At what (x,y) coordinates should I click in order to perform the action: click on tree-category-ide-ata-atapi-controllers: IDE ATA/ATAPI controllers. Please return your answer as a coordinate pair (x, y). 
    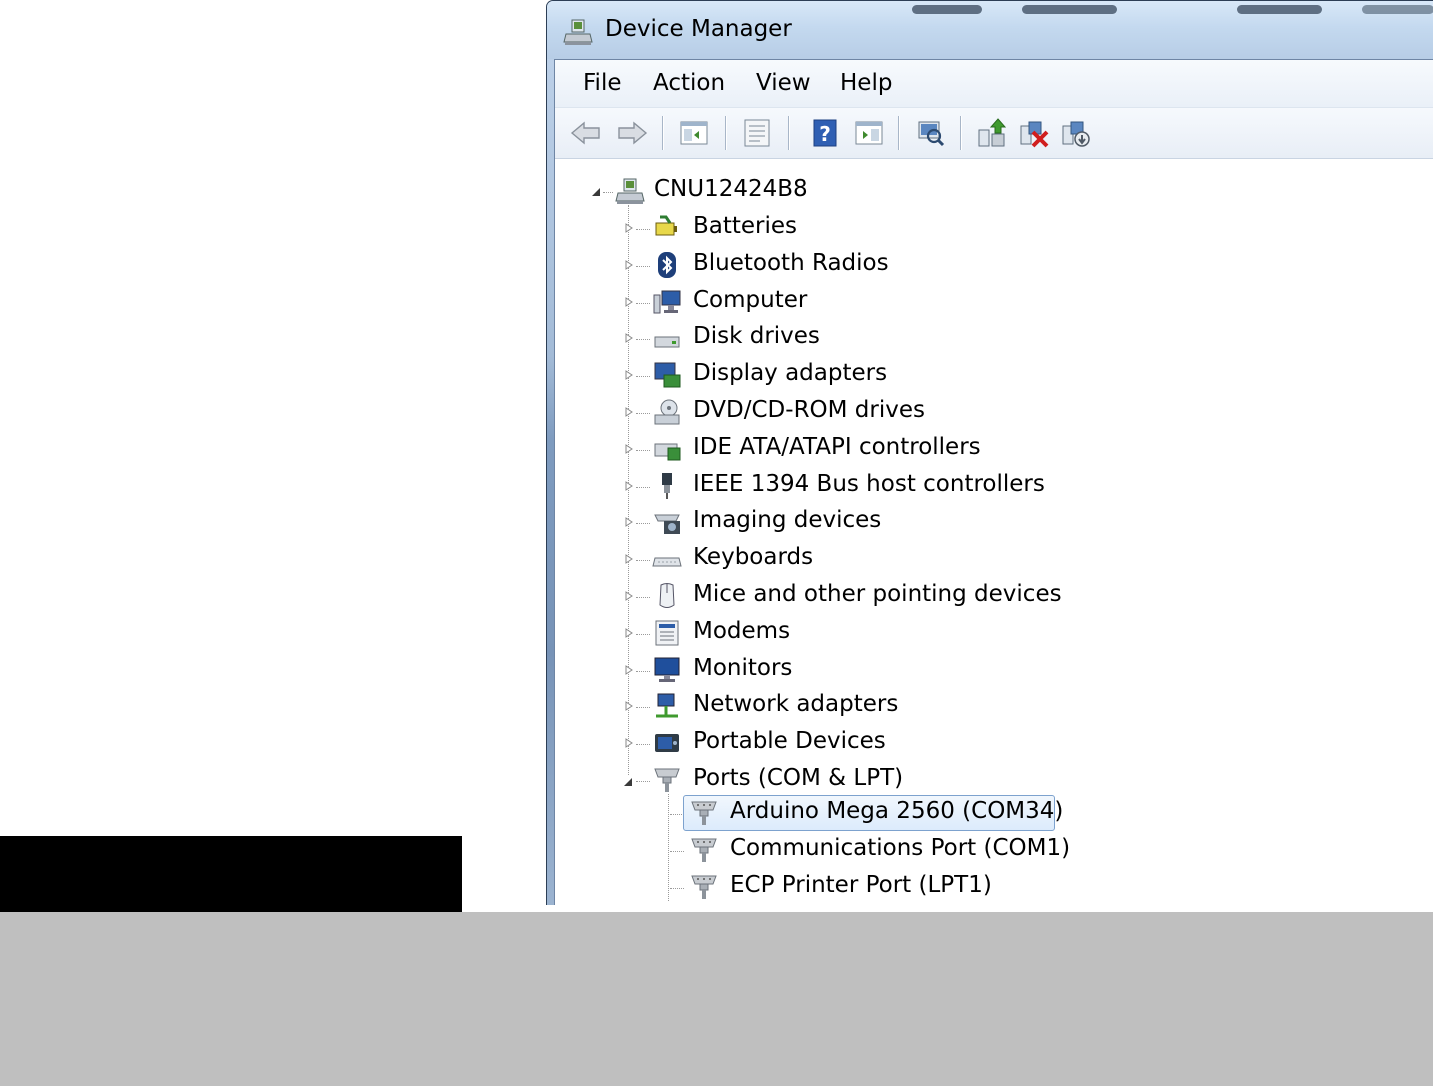
    Looking at the image, I should click on (855, 449).